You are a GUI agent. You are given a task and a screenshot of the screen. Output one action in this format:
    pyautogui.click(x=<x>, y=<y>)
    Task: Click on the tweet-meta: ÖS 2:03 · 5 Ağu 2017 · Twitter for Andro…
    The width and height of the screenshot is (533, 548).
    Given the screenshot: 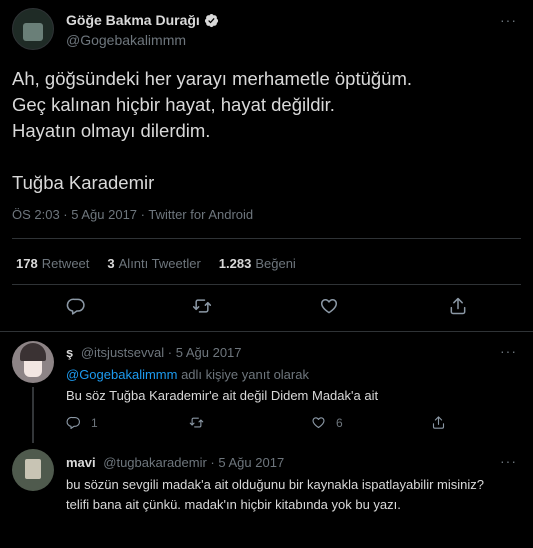 What is the action you would take?
    pyautogui.click(x=132, y=214)
    